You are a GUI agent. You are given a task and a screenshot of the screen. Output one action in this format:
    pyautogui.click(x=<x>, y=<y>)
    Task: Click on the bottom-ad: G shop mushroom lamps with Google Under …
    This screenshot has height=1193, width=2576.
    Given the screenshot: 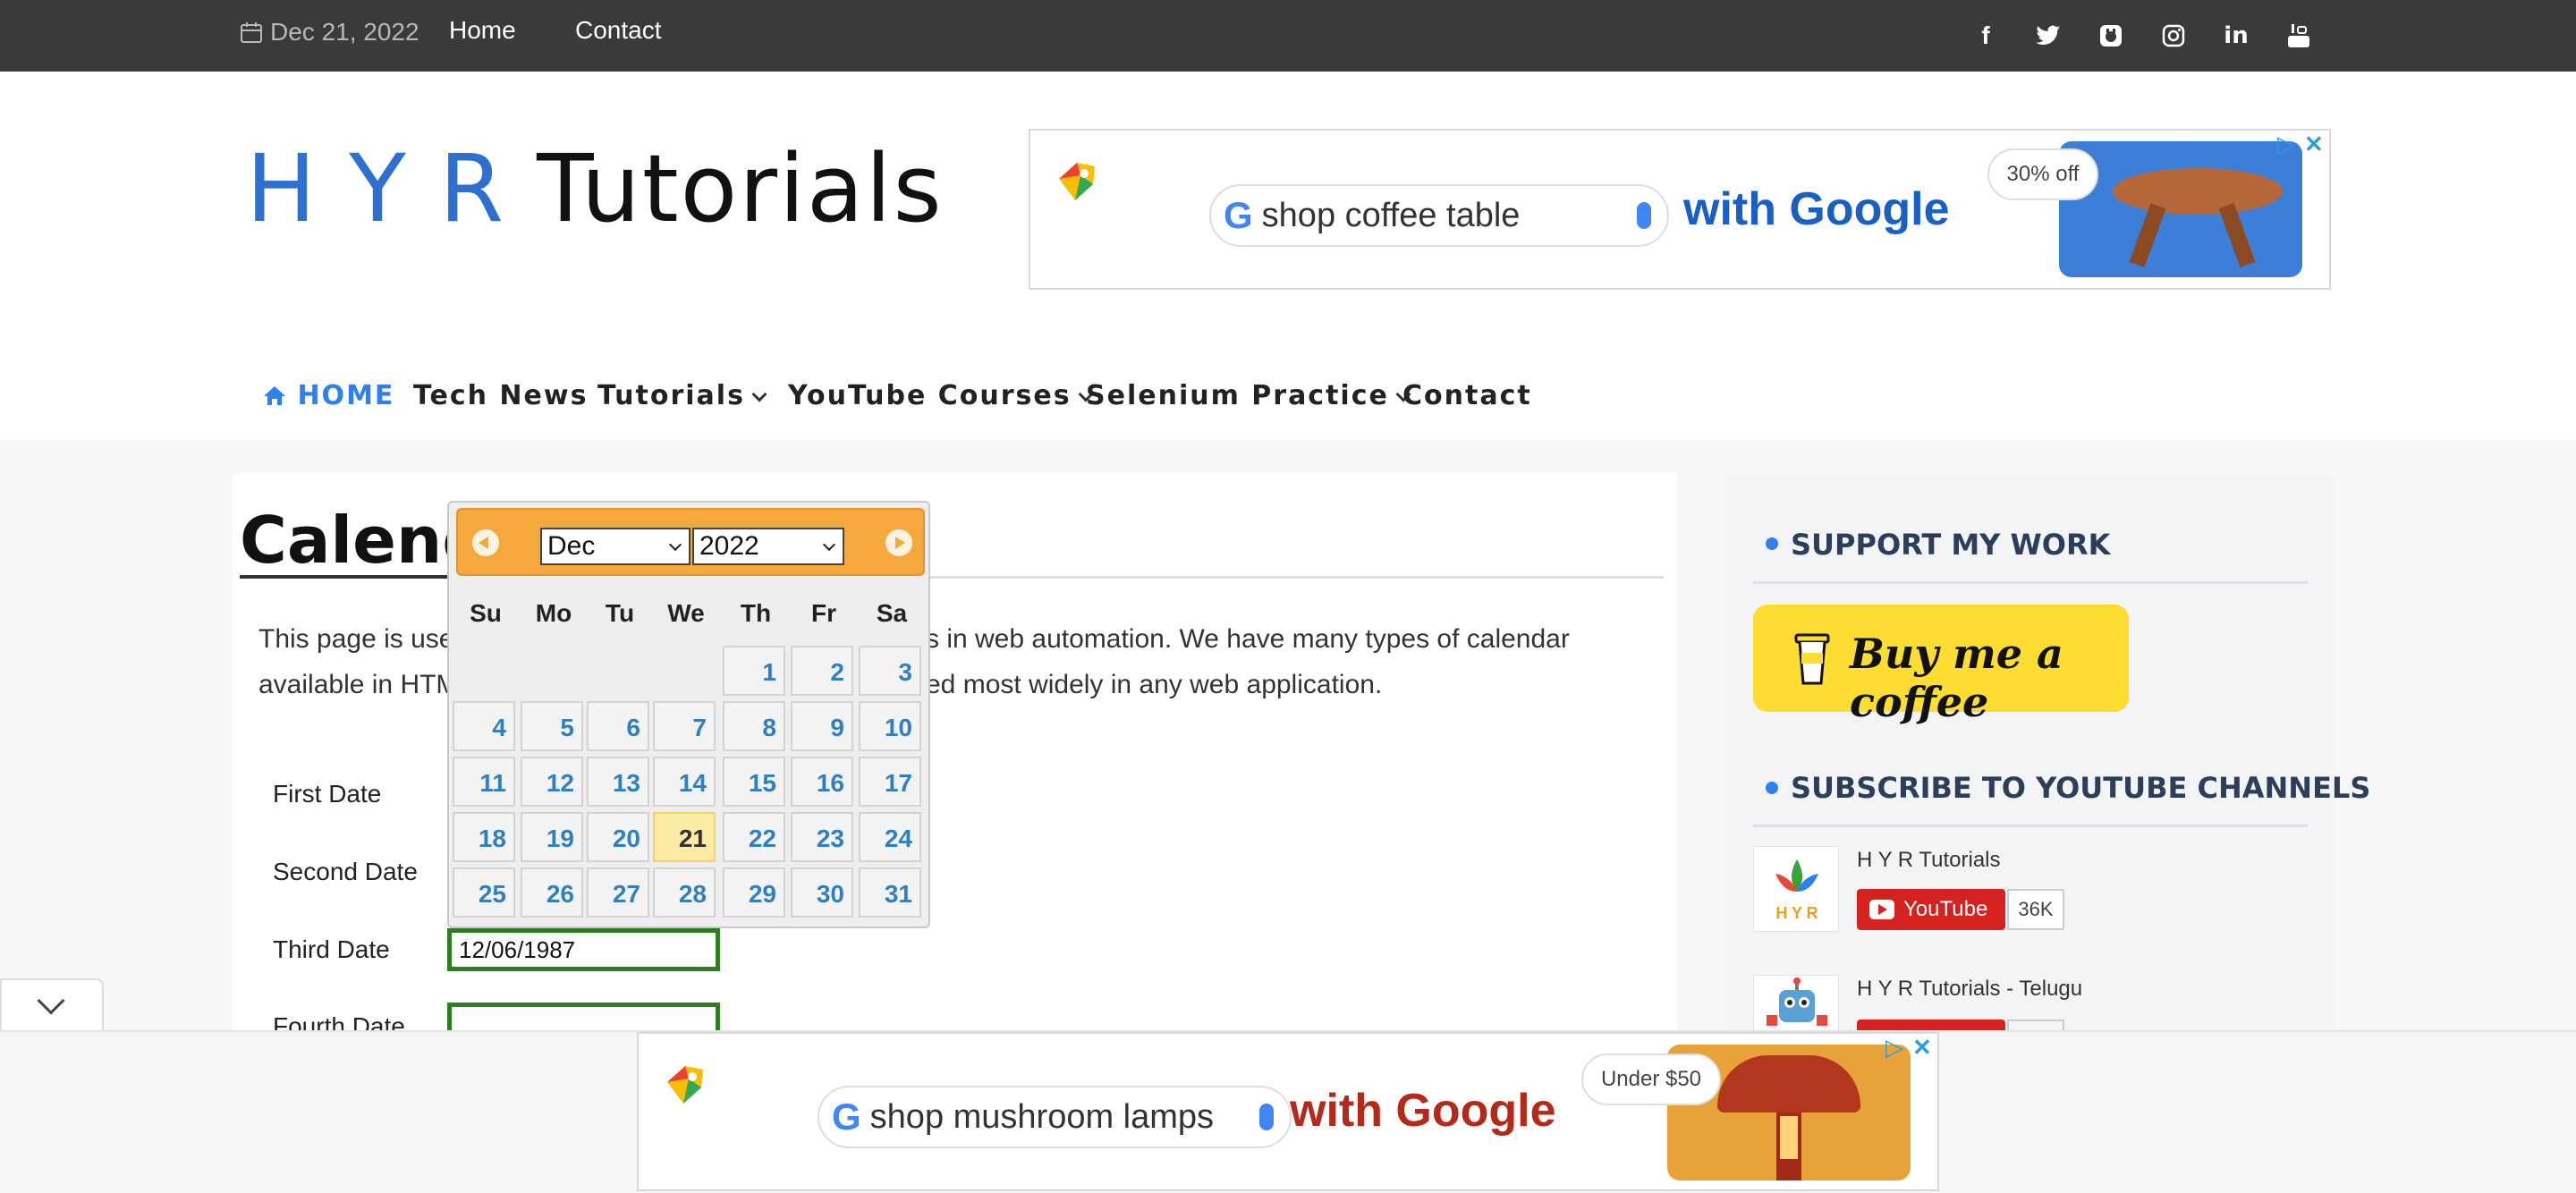 What is the action you would take?
    pyautogui.click(x=1288, y=1112)
    